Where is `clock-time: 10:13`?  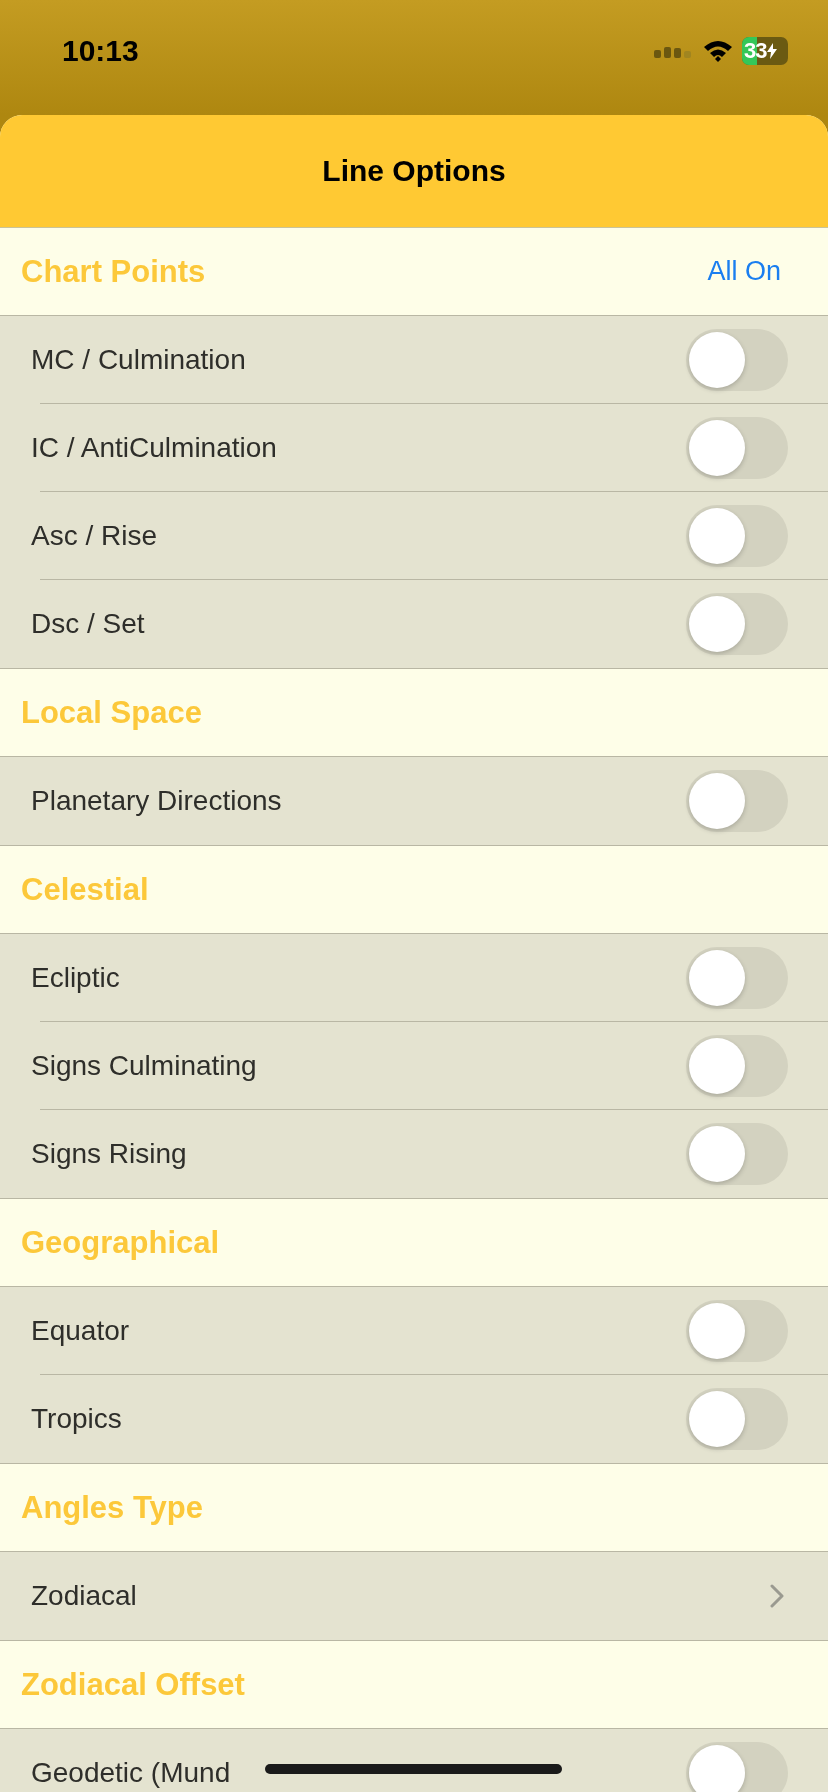
clock-time: 10:13 is located at coordinates (100, 50).